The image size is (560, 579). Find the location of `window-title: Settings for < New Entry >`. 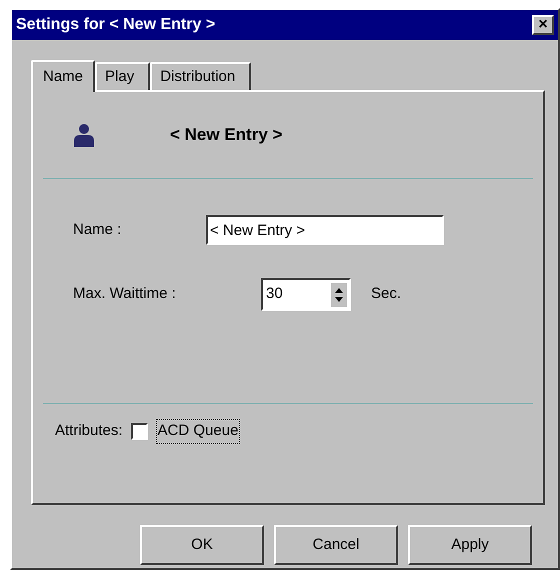

window-title: Settings for < New Entry > is located at coordinates (116, 25).